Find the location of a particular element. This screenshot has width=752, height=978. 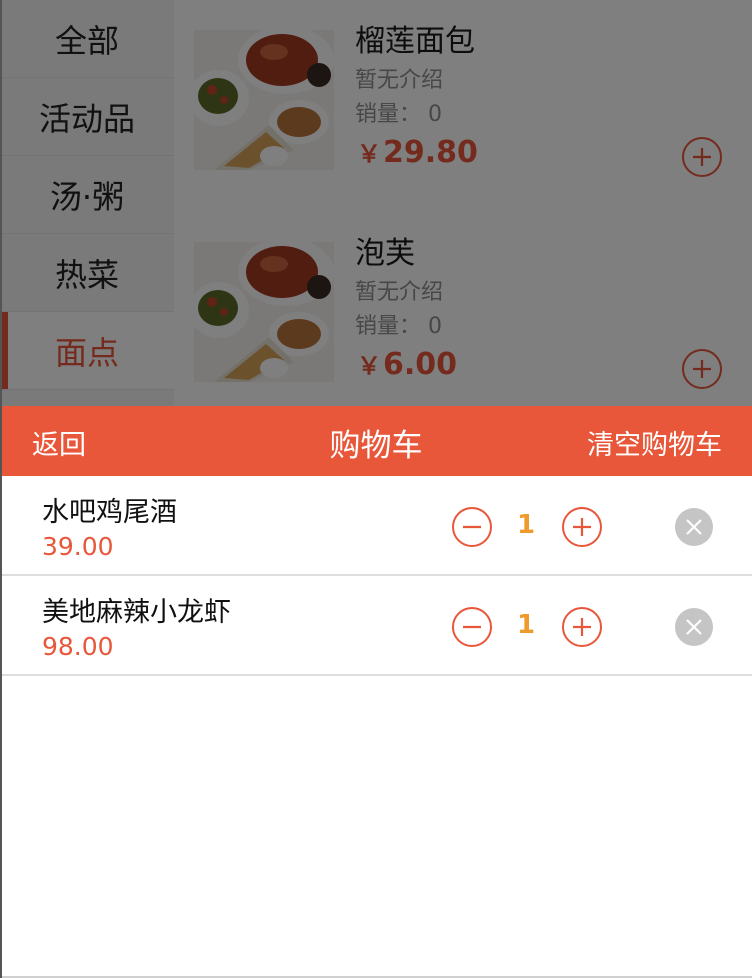

cart-item-name: 美地麻辣小龙虾 is located at coordinates (136, 612).